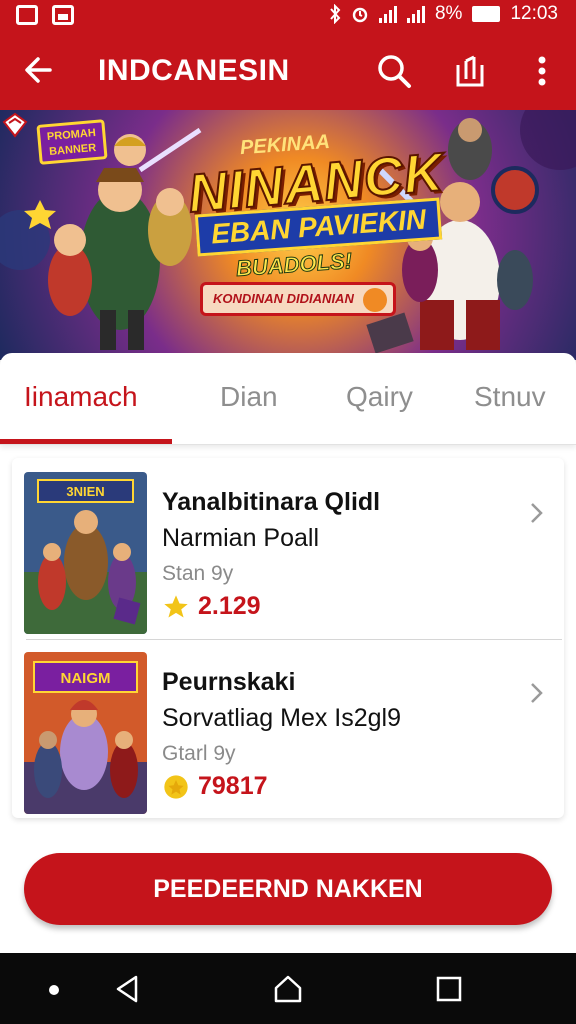 The height and width of the screenshot is (1024, 576). I want to click on app-bar: INDCANESIN, so click(288, 71).